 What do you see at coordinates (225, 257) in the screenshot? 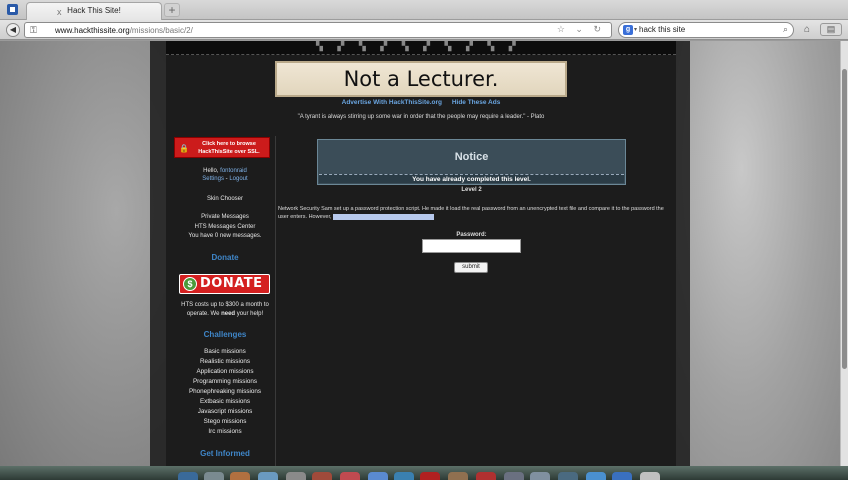
I see `donate-heading: Donate` at bounding box center [225, 257].